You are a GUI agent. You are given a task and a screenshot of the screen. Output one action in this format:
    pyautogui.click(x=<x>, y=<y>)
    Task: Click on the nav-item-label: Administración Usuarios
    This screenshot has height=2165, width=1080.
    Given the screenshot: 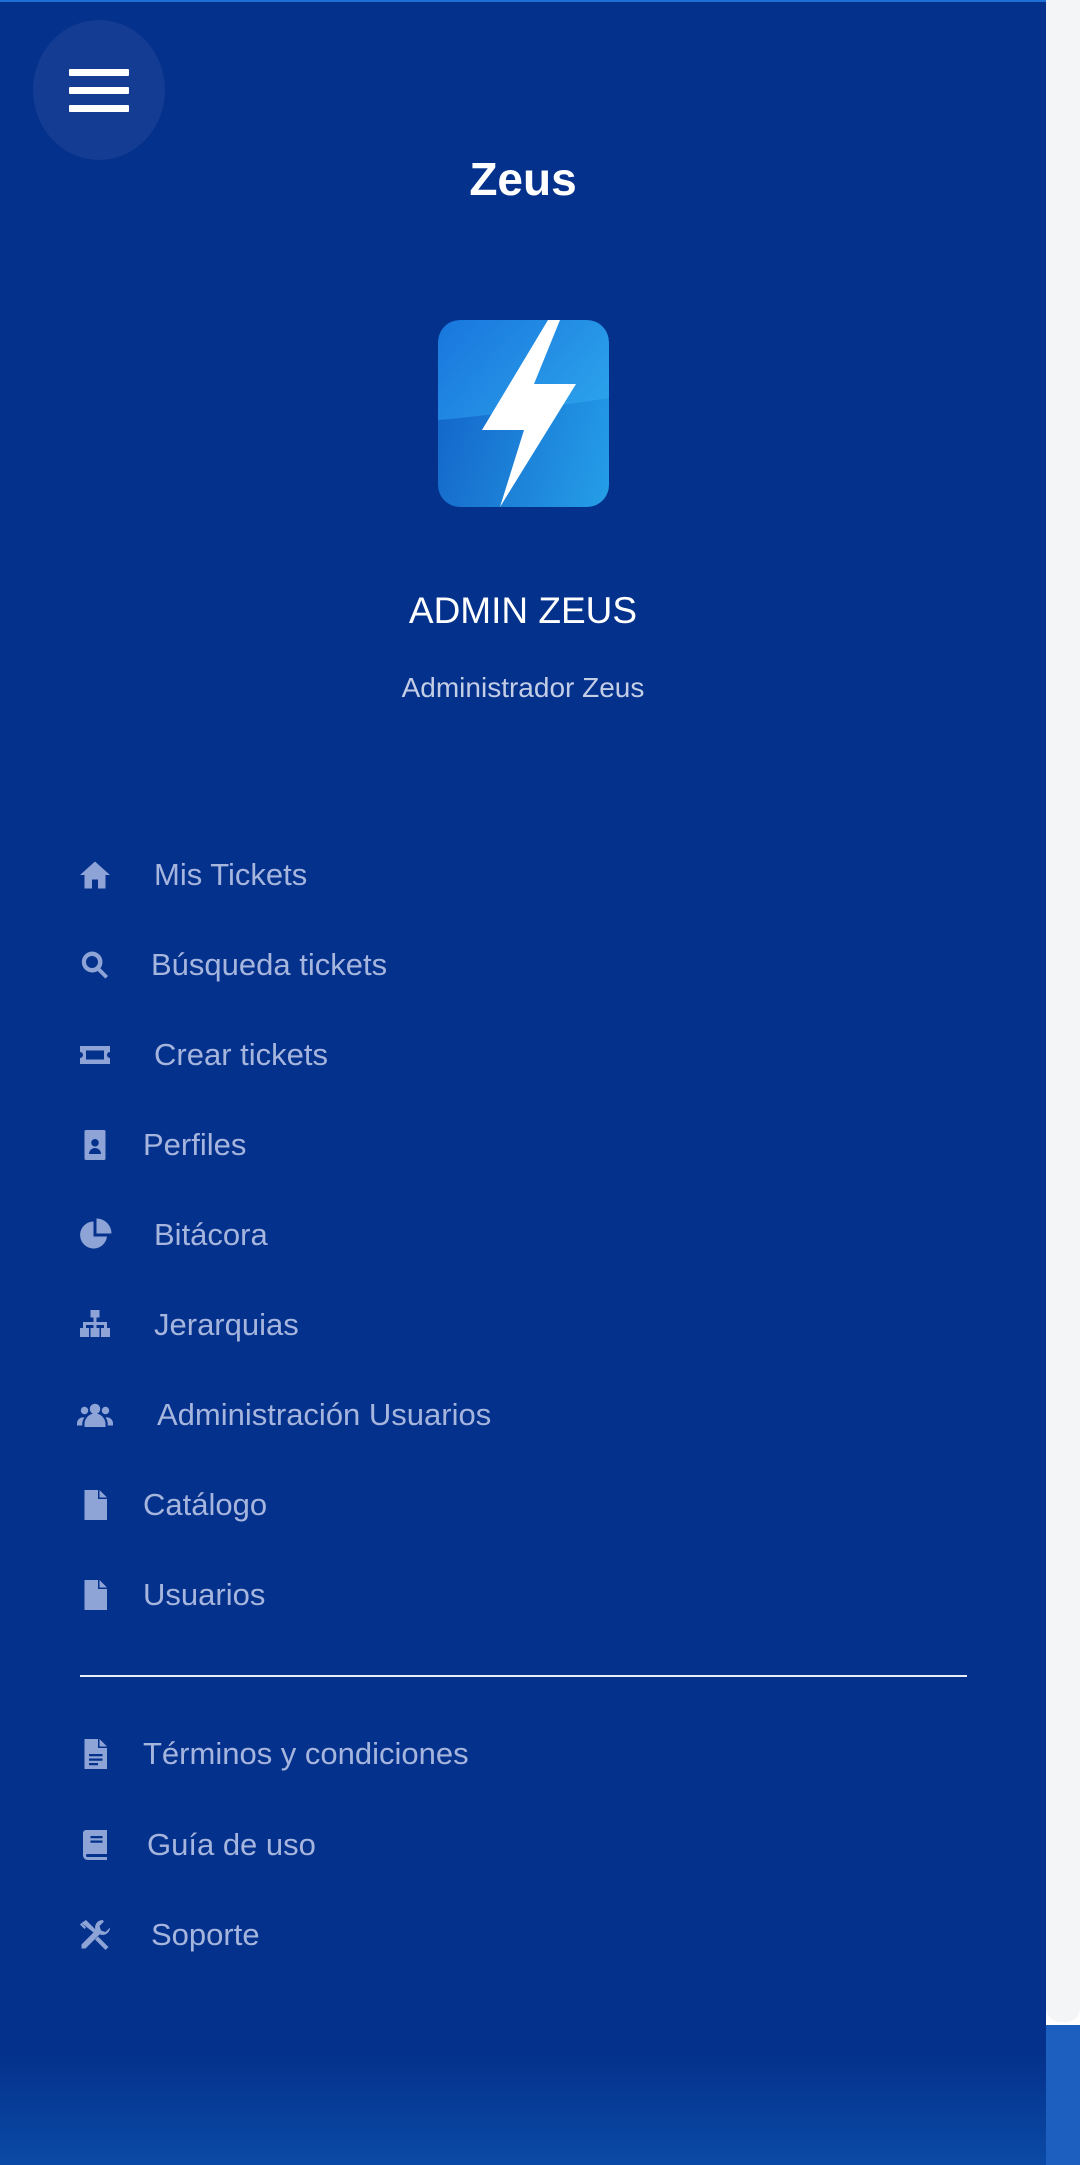 What is the action you would take?
    pyautogui.click(x=324, y=1414)
    